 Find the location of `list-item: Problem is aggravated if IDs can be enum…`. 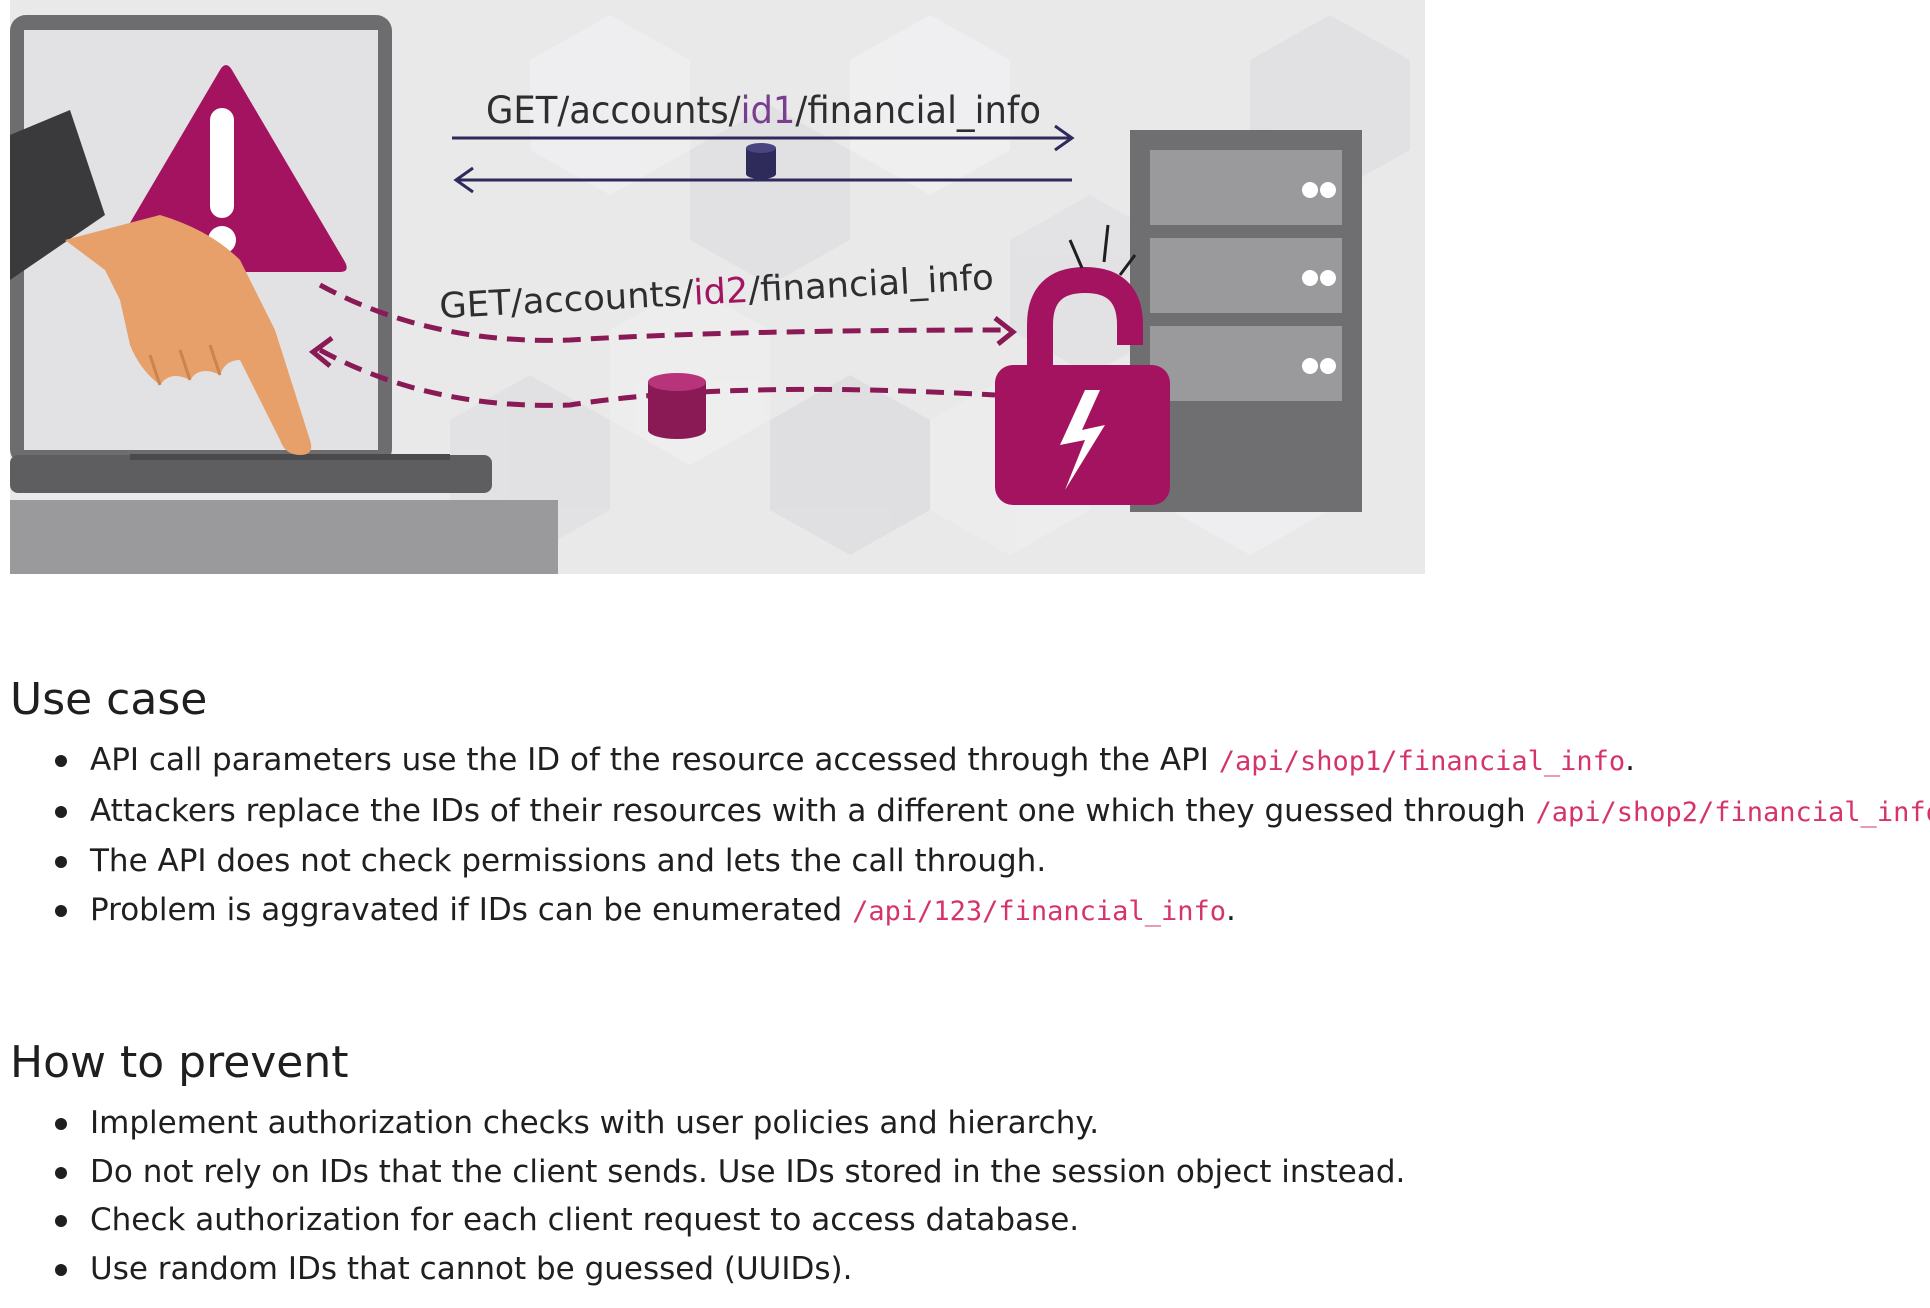

list-item: Problem is aggravated if IDs can be enum… is located at coordinates (965, 911).